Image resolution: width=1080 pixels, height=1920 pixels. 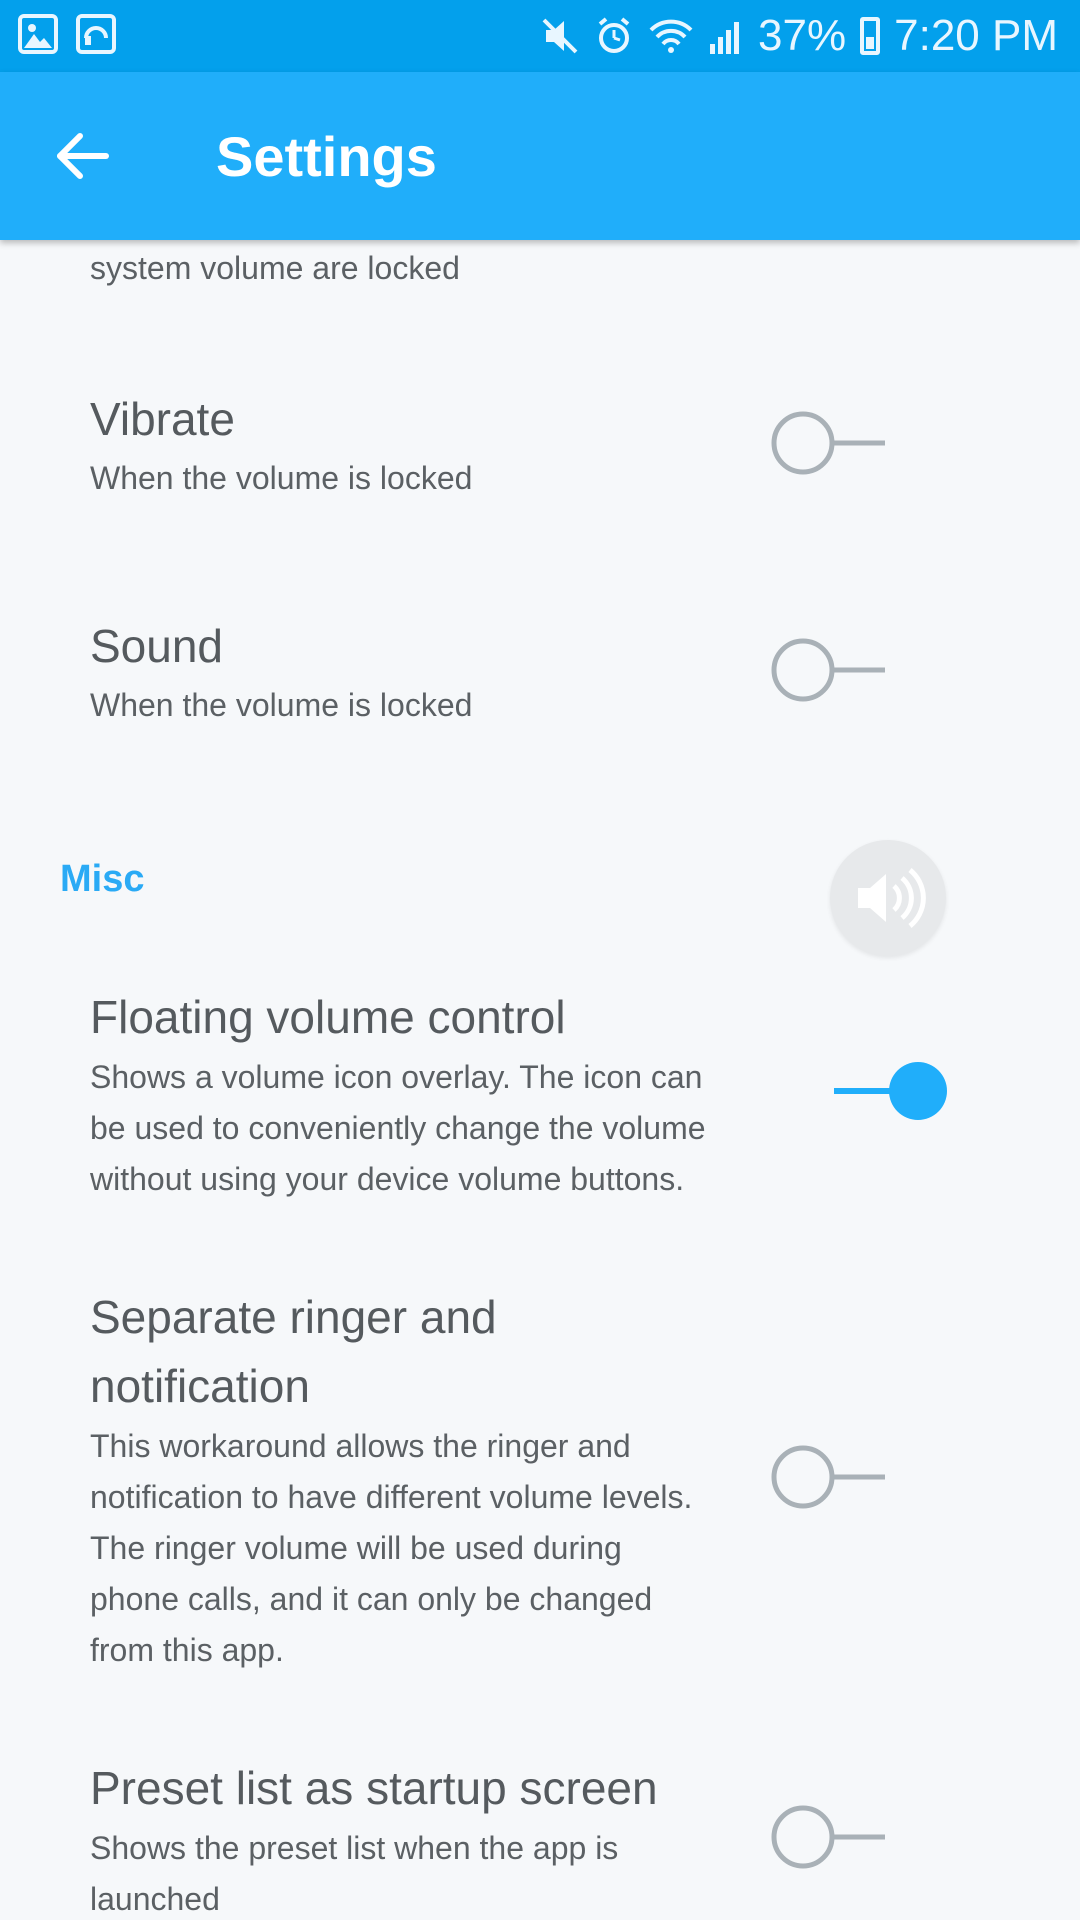 What do you see at coordinates (726, 36) in the screenshot?
I see `signal-icon` at bounding box center [726, 36].